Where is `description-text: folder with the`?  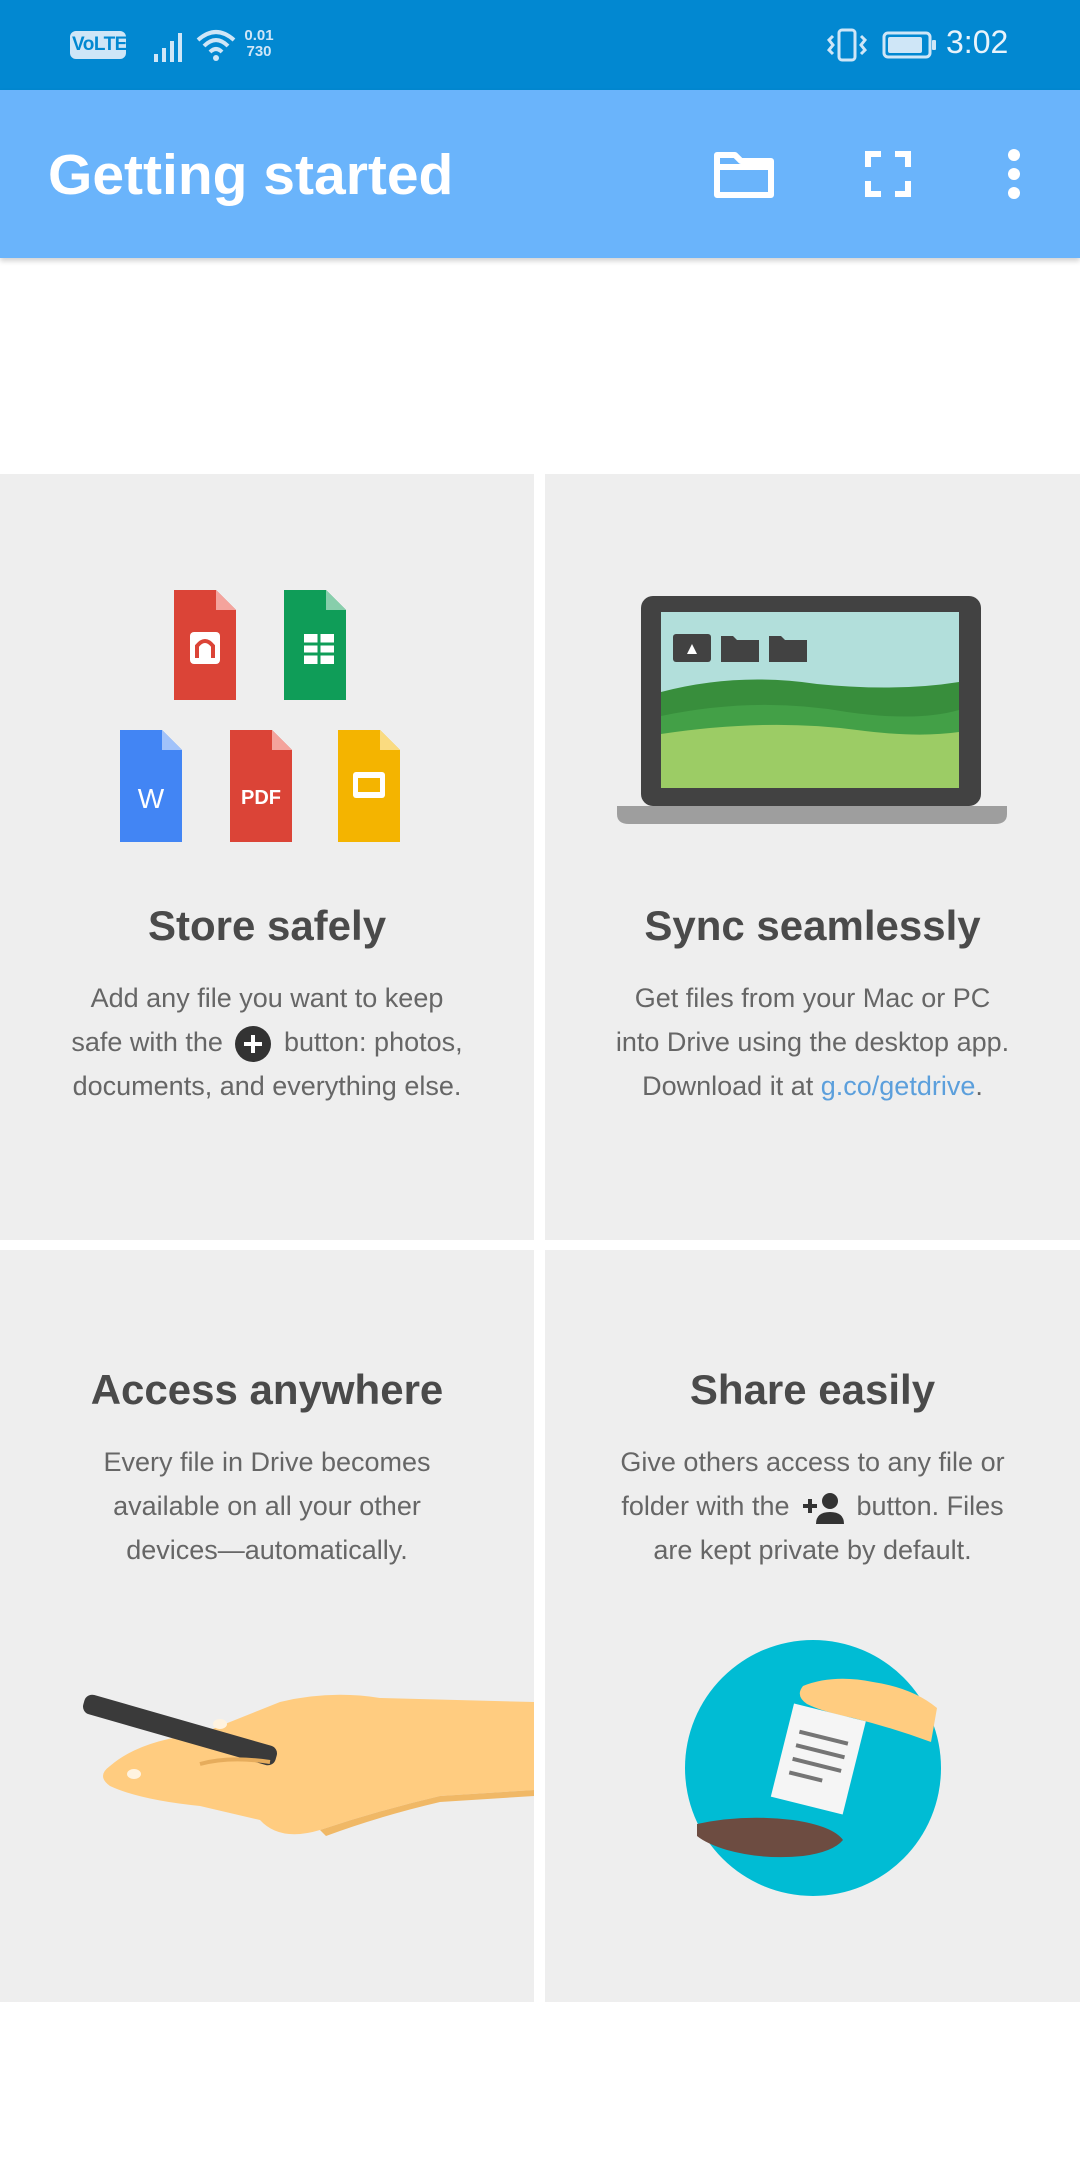 description-text: folder with the is located at coordinates (705, 1506).